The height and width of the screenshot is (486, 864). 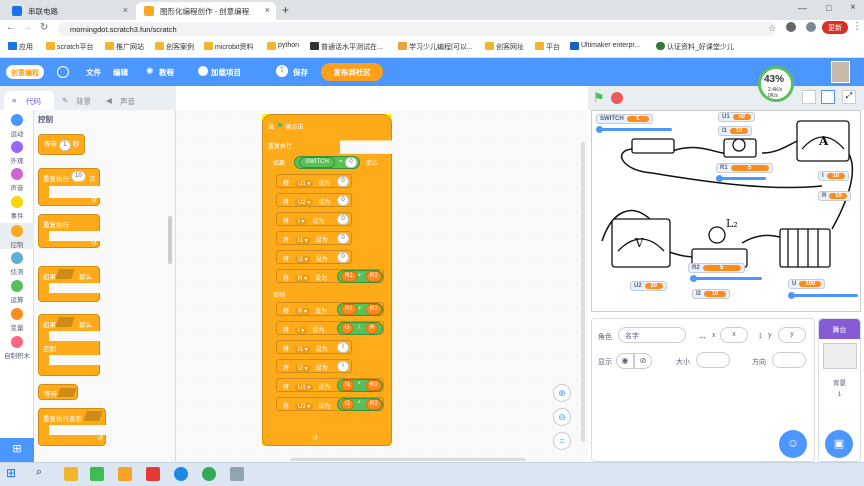 What do you see at coordinates (71, 474) in the screenshot?
I see `file-explorer-icon` at bounding box center [71, 474].